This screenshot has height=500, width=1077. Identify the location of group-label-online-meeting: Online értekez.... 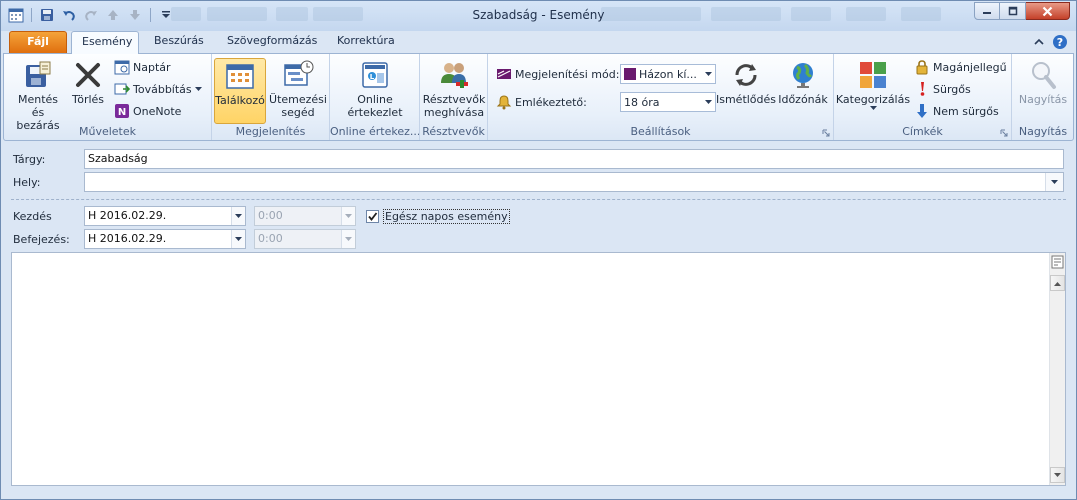
(374, 131).